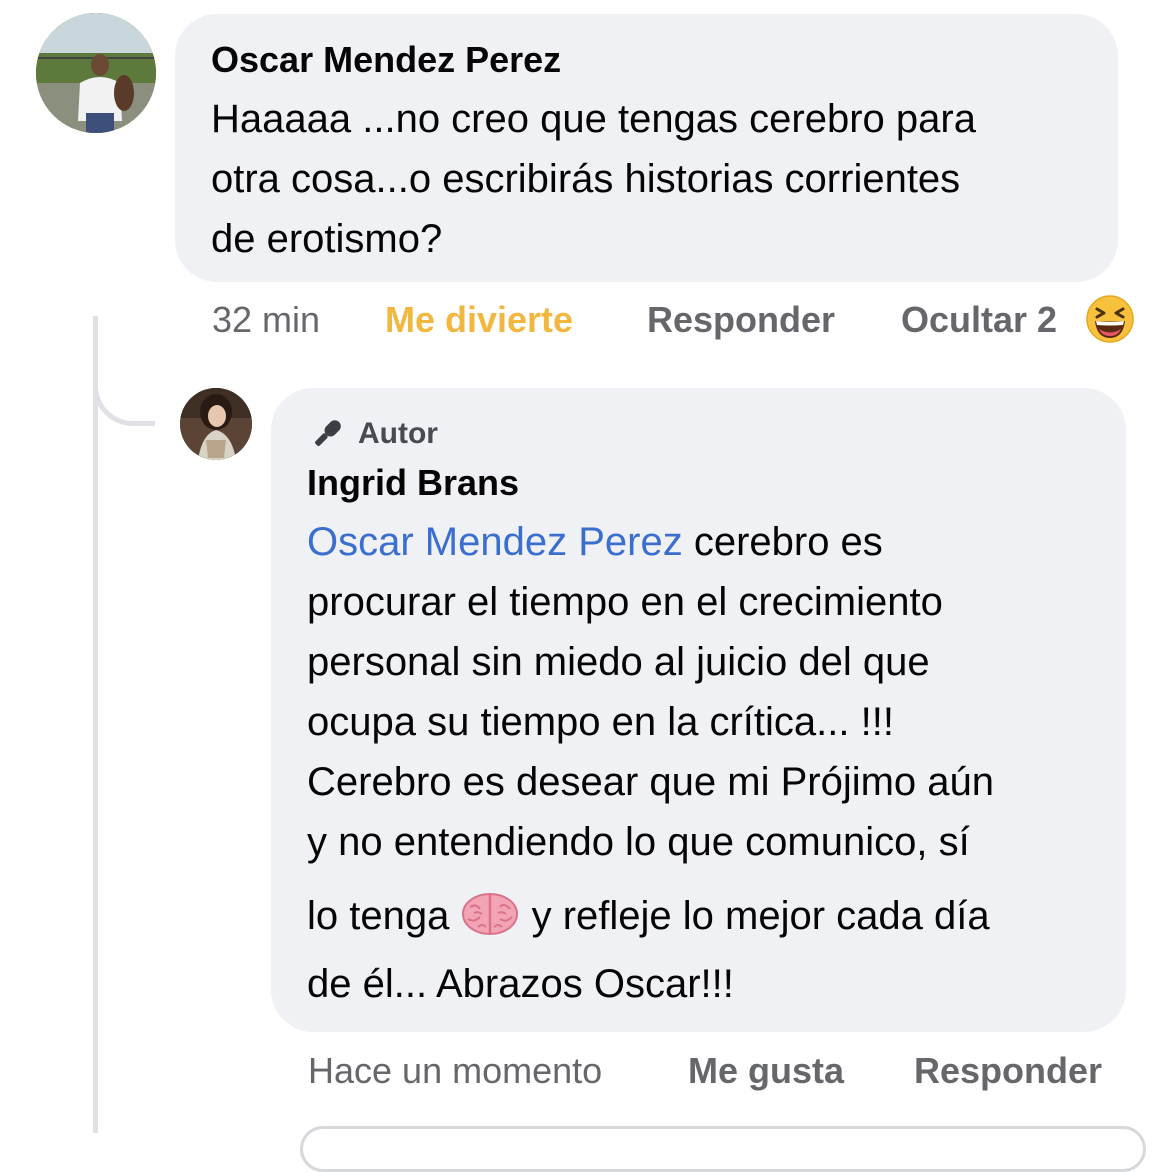 The image size is (1170, 1172). What do you see at coordinates (455, 1071) in the screenshot?
I see `reply-timestamp: Hace un momento` at bounding box center [455, 1071].